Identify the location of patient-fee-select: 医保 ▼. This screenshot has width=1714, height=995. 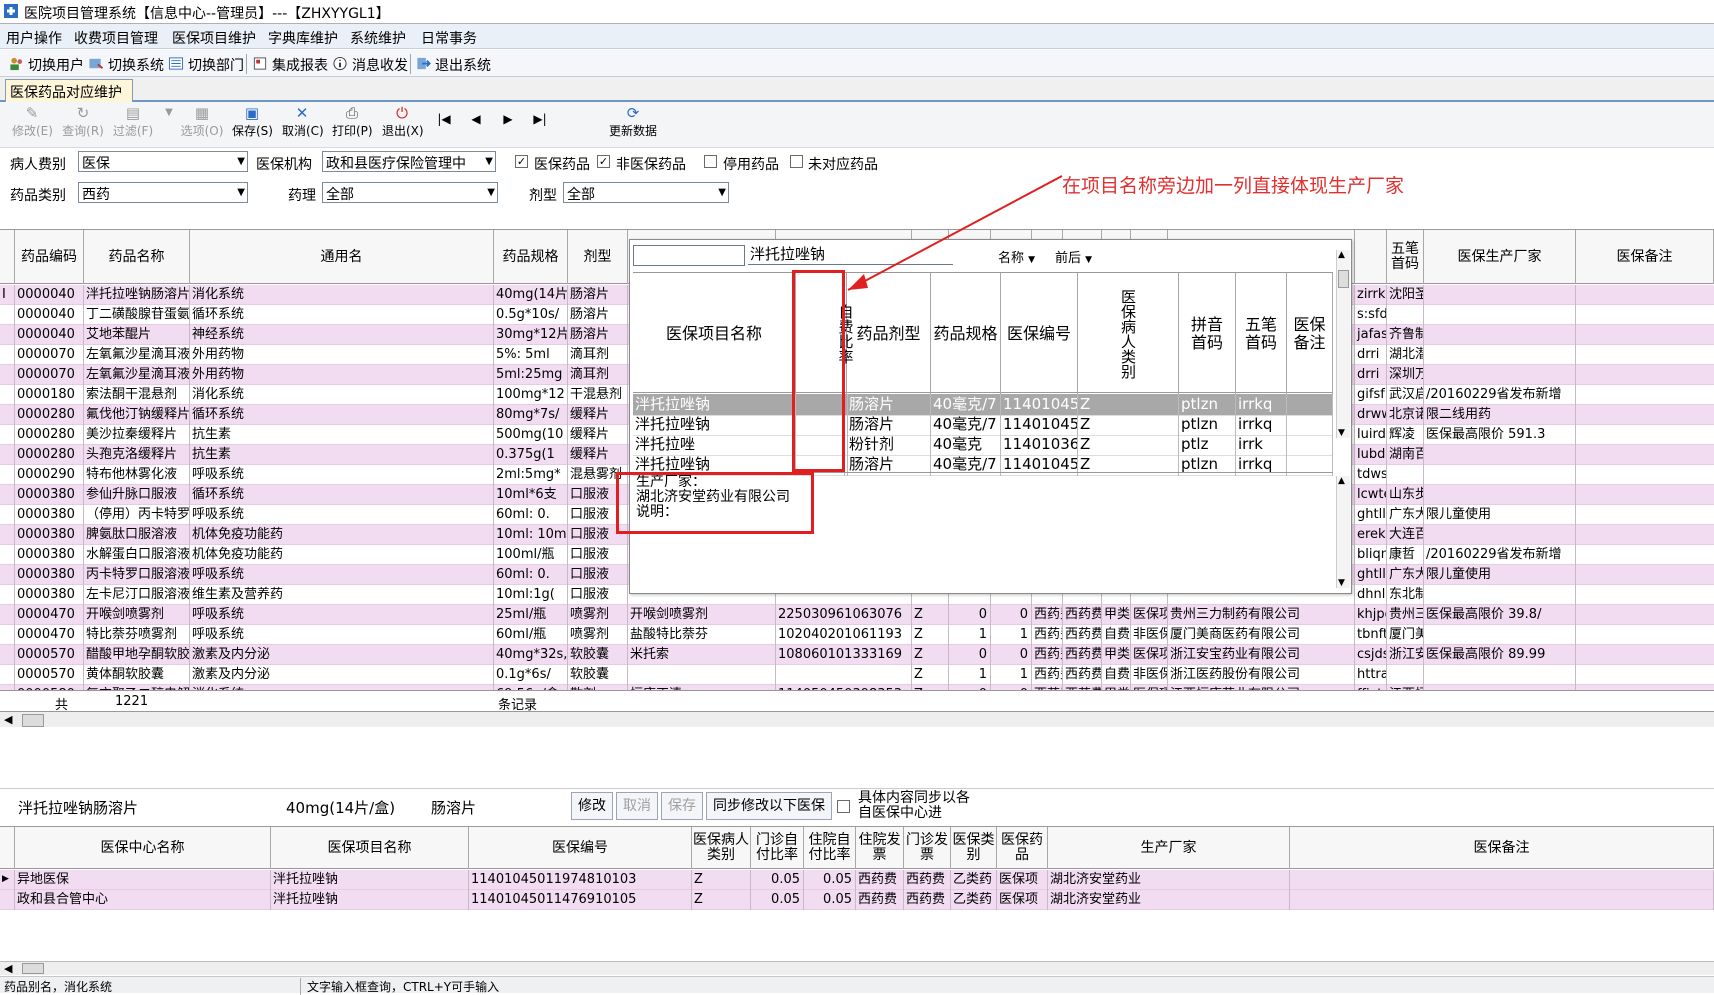
(163, 161).